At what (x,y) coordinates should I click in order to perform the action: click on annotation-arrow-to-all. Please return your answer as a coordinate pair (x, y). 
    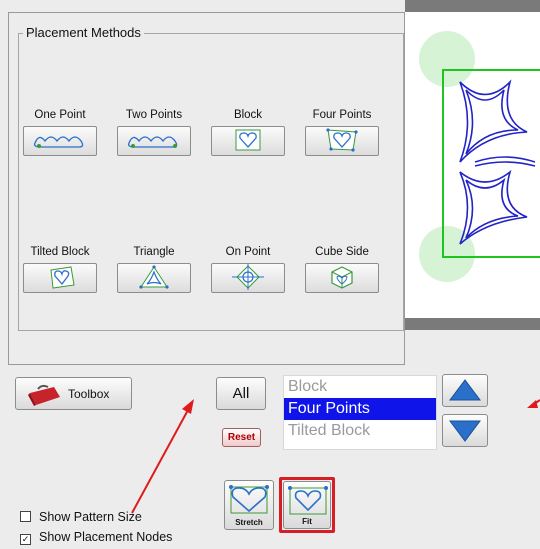
    Looking at the image, I should click on (162, 456).